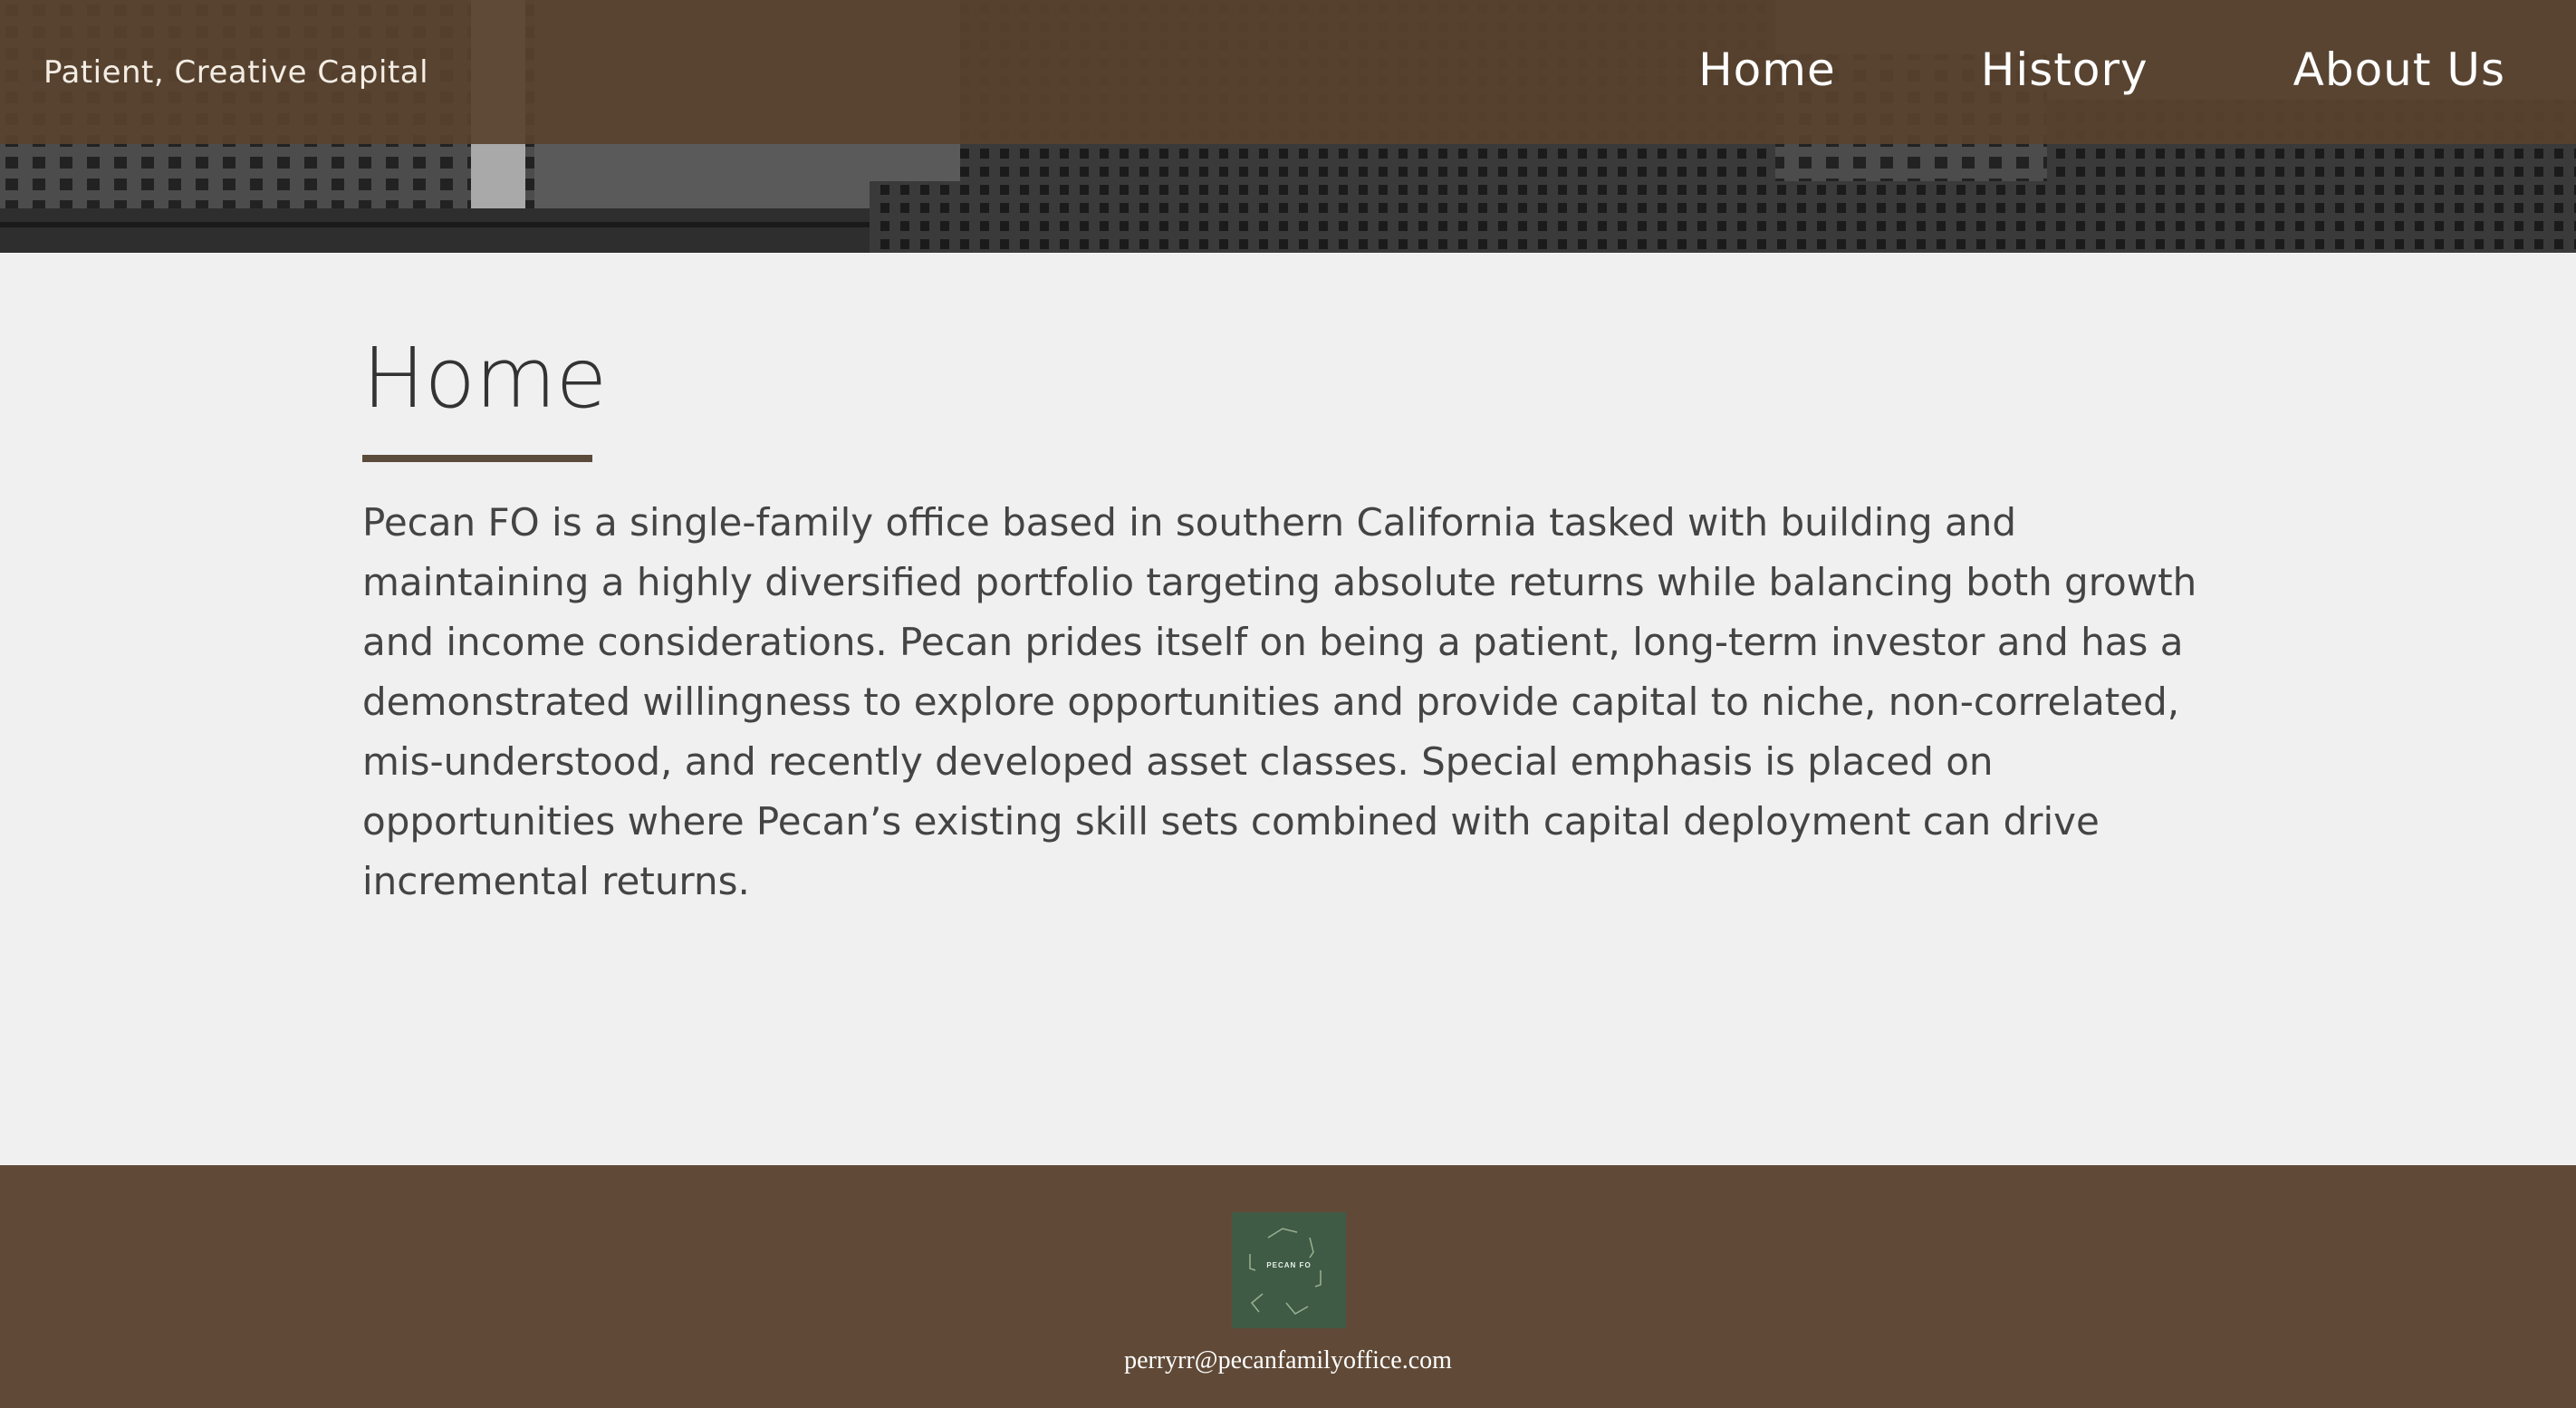  Describe the element at coordinates (477, 459) in the screenshot. I see `title-underline` at that location.